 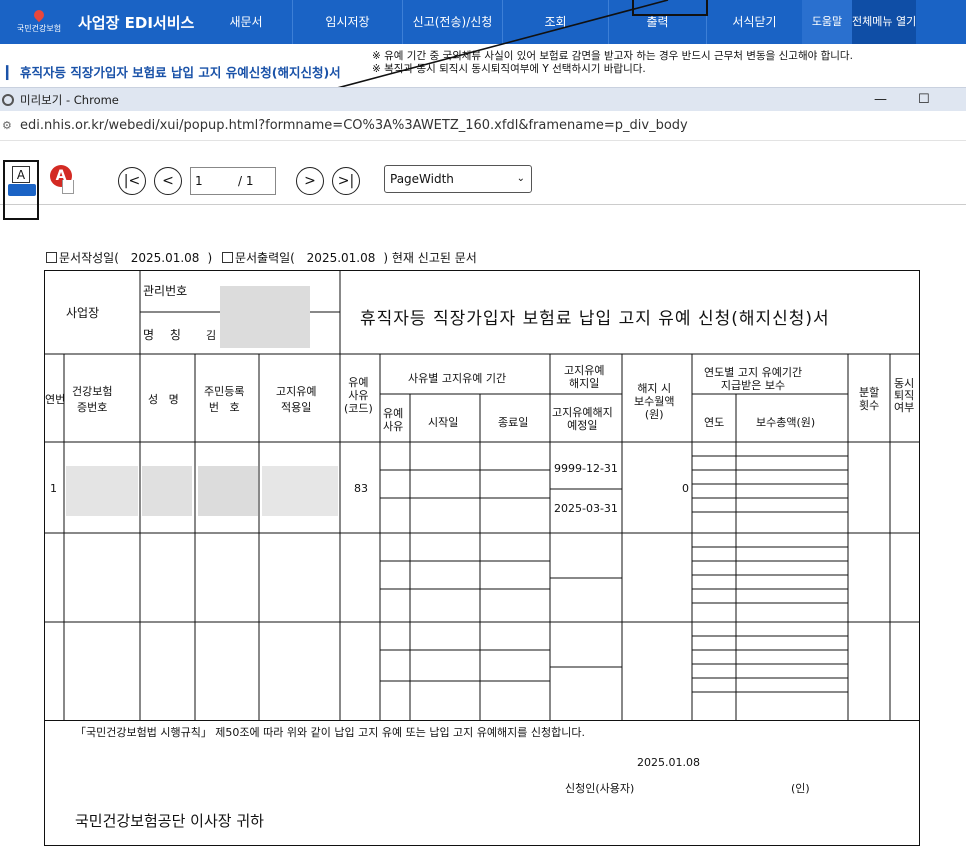 What do you see at coordinates (210, 258) in the screenshot?
I see `close-paren: )` at bounding box center [210, 258].